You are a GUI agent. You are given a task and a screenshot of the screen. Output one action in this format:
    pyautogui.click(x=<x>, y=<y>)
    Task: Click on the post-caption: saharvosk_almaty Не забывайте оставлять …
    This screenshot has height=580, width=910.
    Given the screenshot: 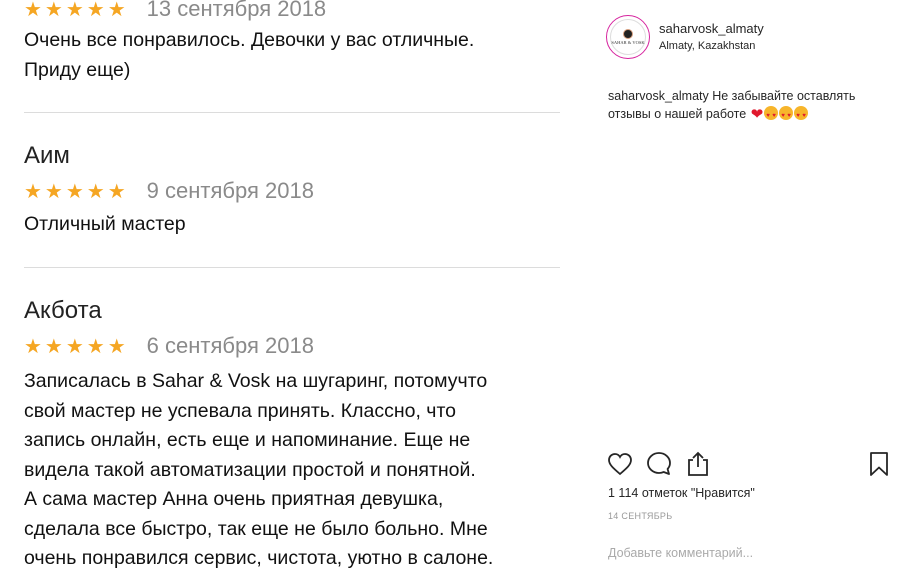 What is the action you would take?
    pyautogui.click(x=750, y=106)
    